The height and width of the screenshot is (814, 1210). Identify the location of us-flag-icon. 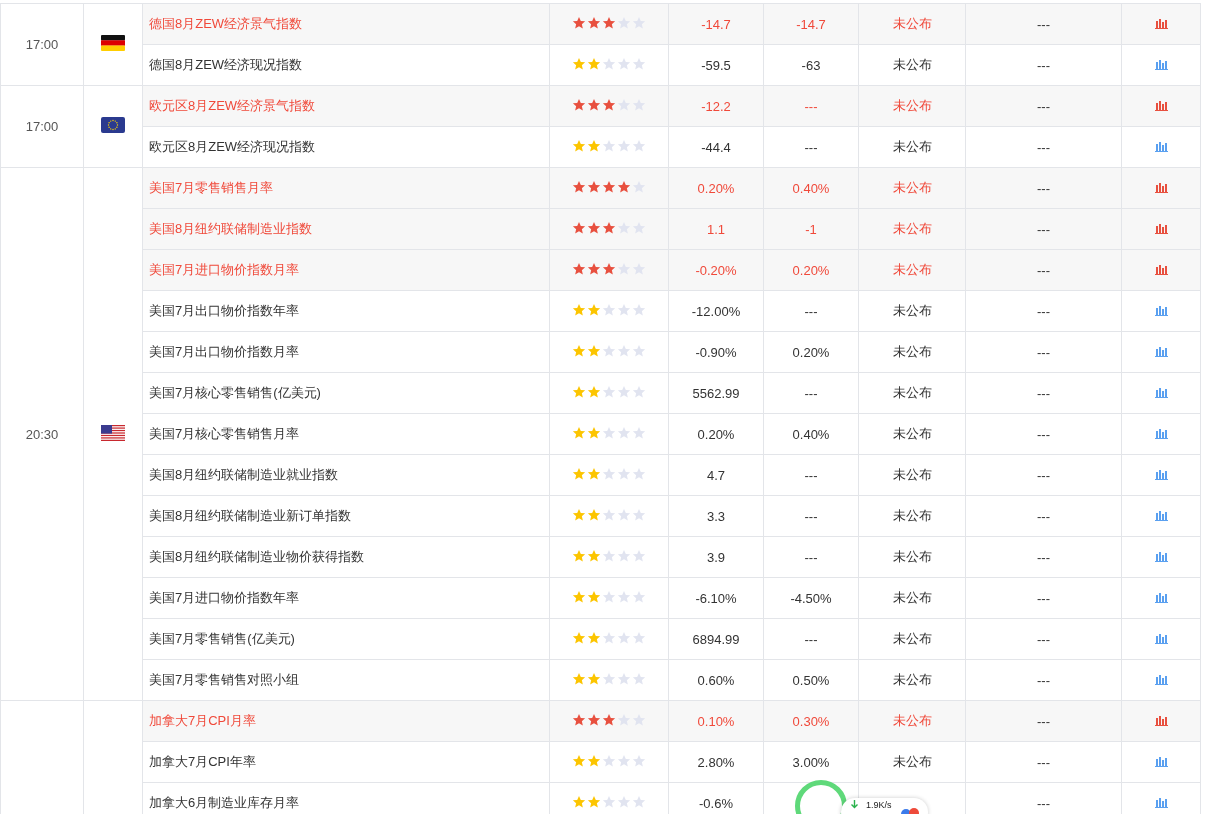
(113, 432).